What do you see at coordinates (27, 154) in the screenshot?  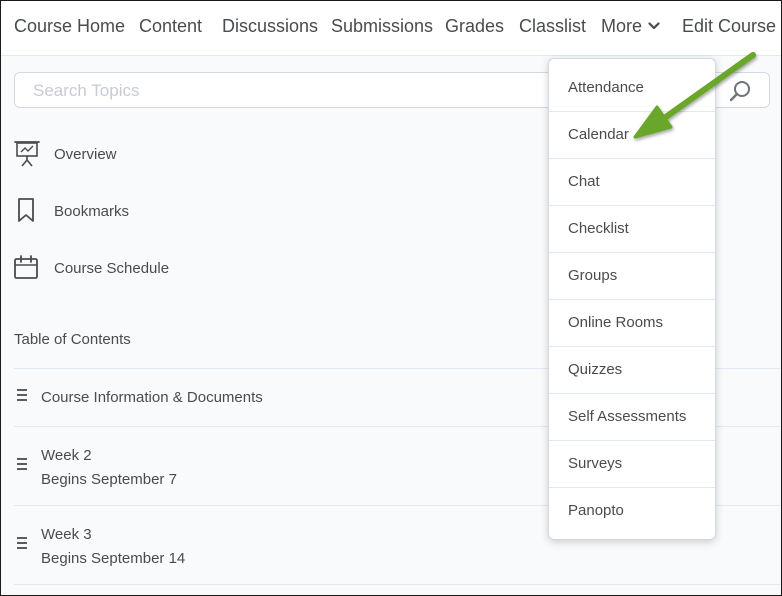 I see `presentation-board-icon` at bounding box center [27, 154].